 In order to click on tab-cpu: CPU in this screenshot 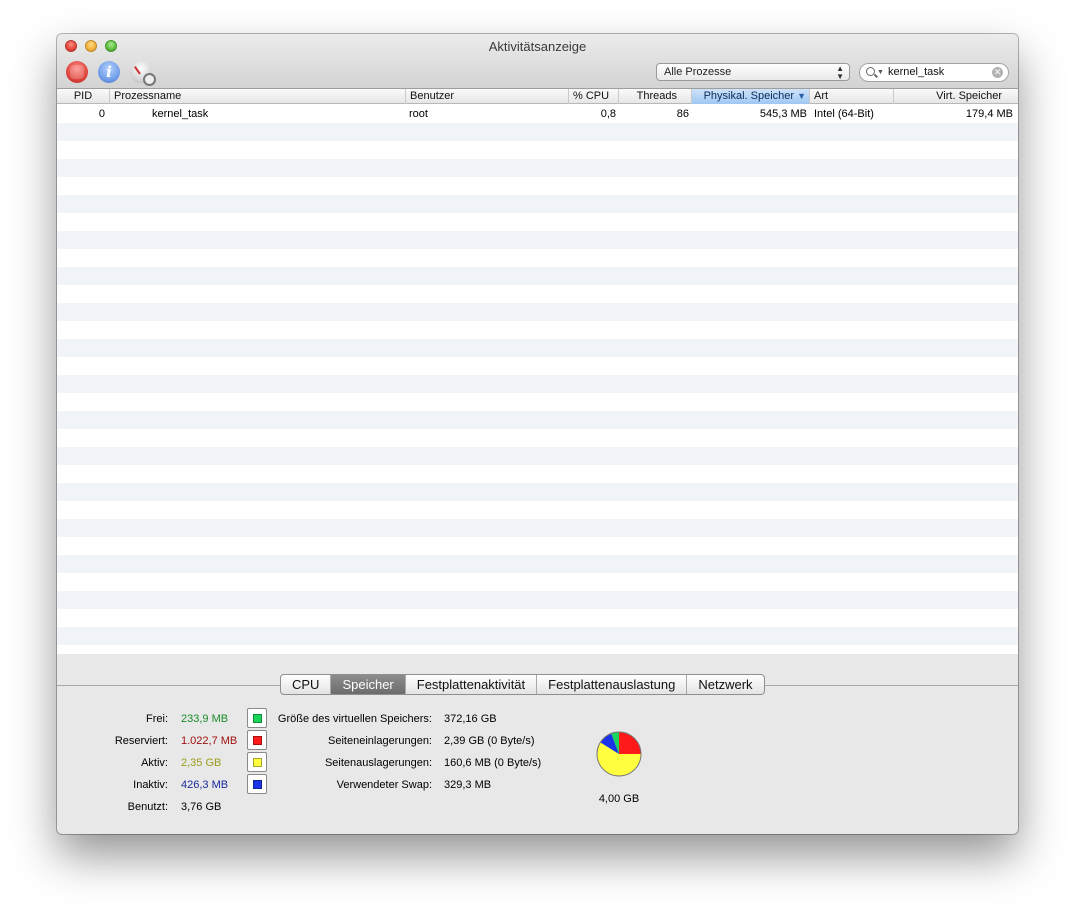, I will do `click(306, 684)`.